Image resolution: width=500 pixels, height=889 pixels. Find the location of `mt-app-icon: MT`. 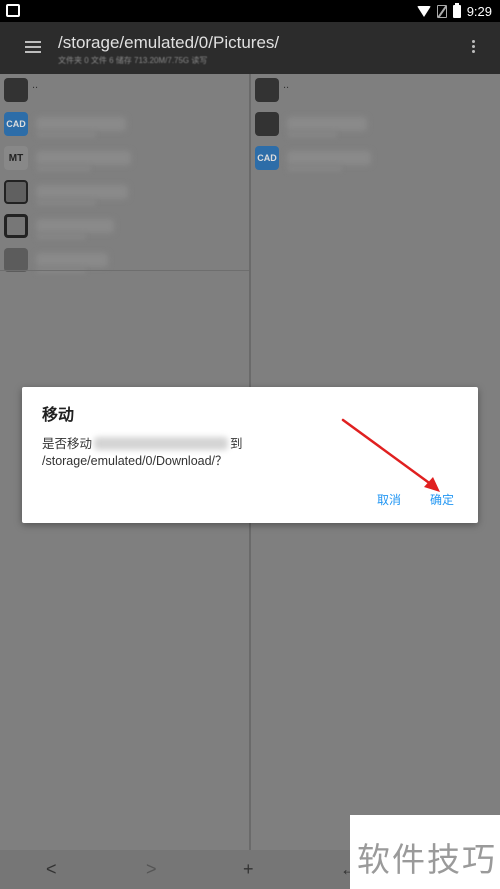

mt-app-icon: MT is located at coordinates (16, 158).